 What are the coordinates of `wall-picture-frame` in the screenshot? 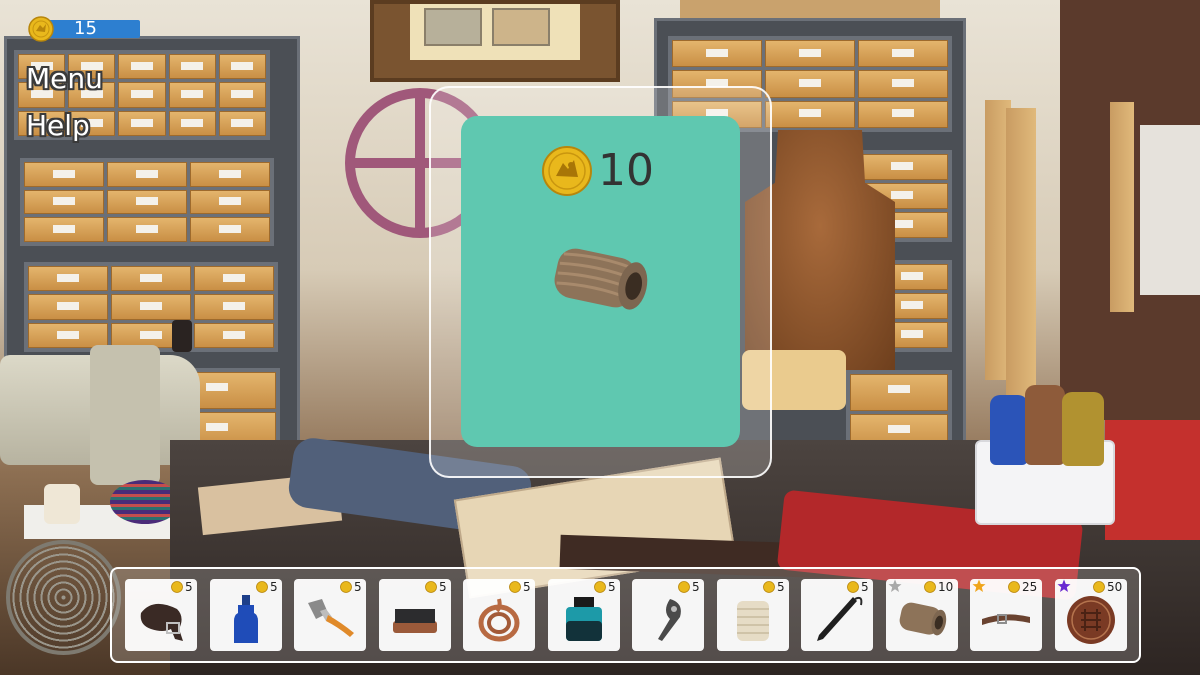 It's located at (495, 41).